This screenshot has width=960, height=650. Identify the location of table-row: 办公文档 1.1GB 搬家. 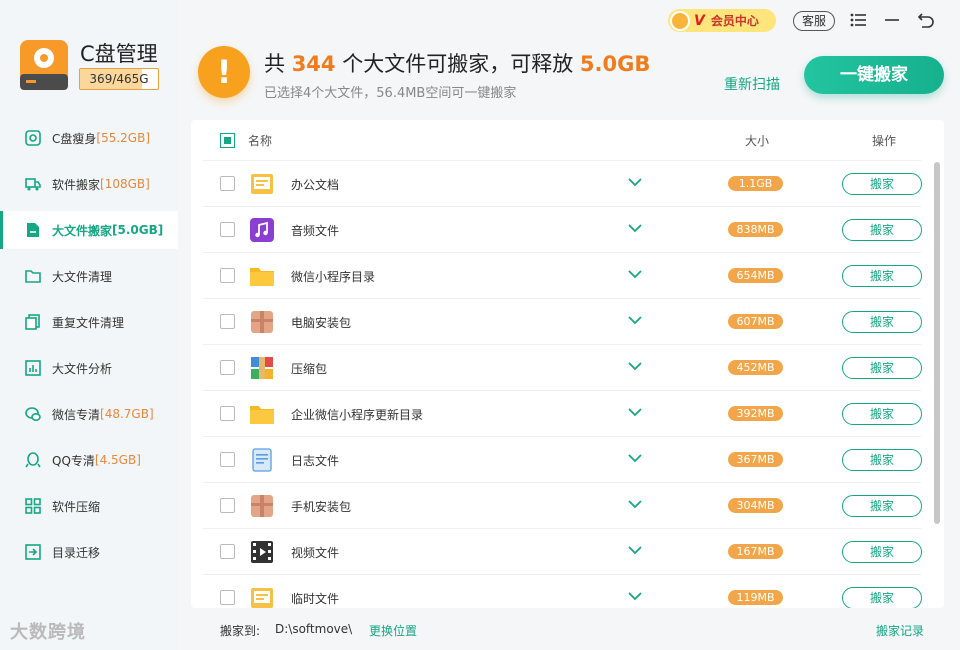
(562, 183).